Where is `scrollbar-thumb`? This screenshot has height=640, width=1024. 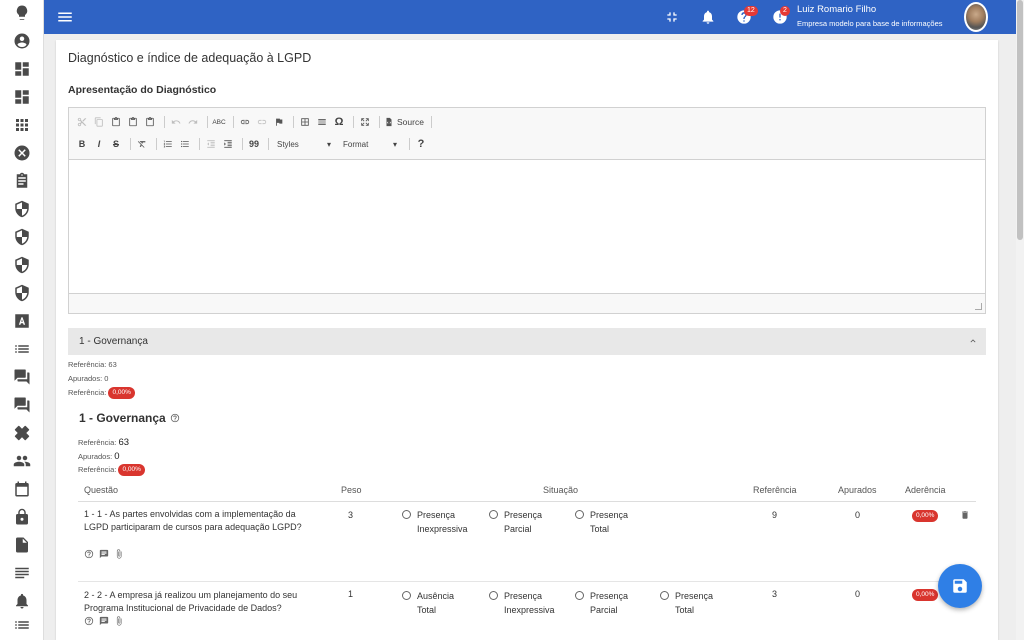
scrollbar-thumb is located at coordinates (1020, 120).